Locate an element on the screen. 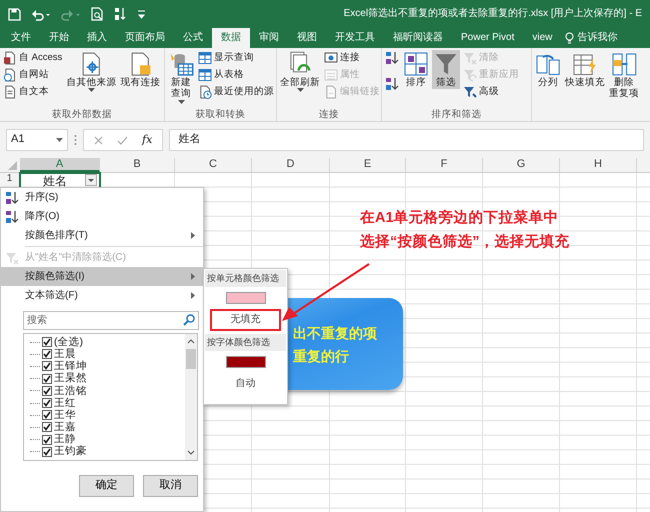 The height and width of the screenshot is (512, 650). ribbon-button: 自 Access is located at coordinates (33, 58).